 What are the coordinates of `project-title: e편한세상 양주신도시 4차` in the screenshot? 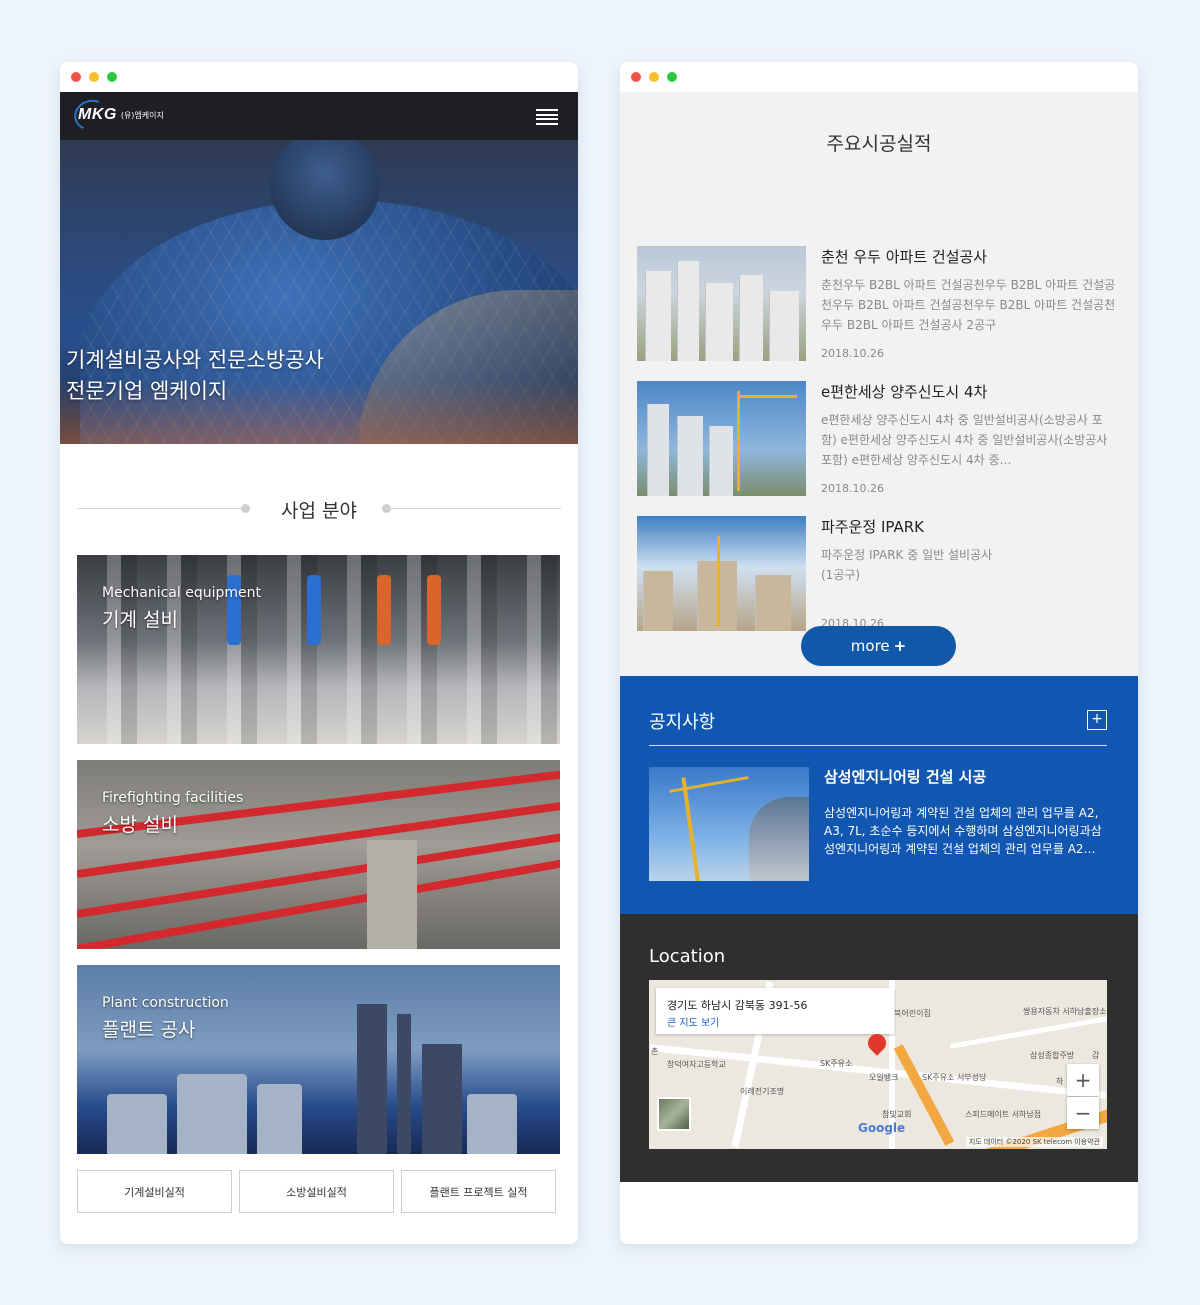 It's located at (904, 392).